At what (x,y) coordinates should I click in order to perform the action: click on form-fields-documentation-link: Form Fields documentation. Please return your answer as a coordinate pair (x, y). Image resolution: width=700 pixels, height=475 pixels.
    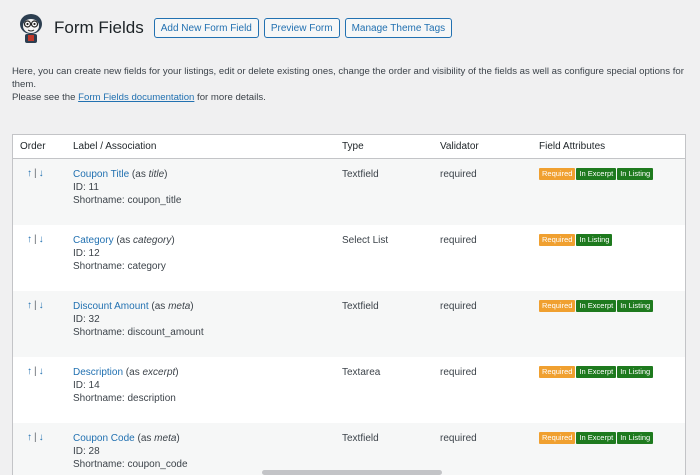
    Looking at the image, I should click on (136, 97).